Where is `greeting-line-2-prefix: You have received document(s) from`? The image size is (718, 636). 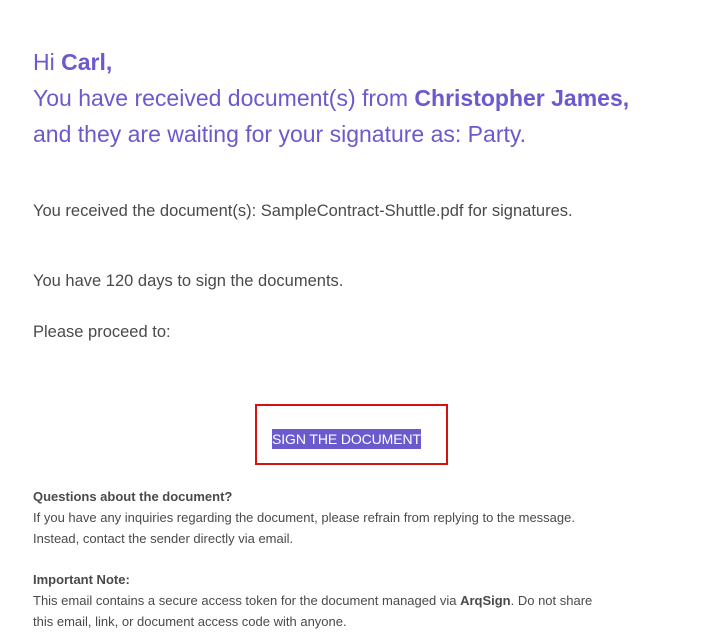 greeting-line-2-prefix: You have received document(s) from is located at coordinates (224, 98).